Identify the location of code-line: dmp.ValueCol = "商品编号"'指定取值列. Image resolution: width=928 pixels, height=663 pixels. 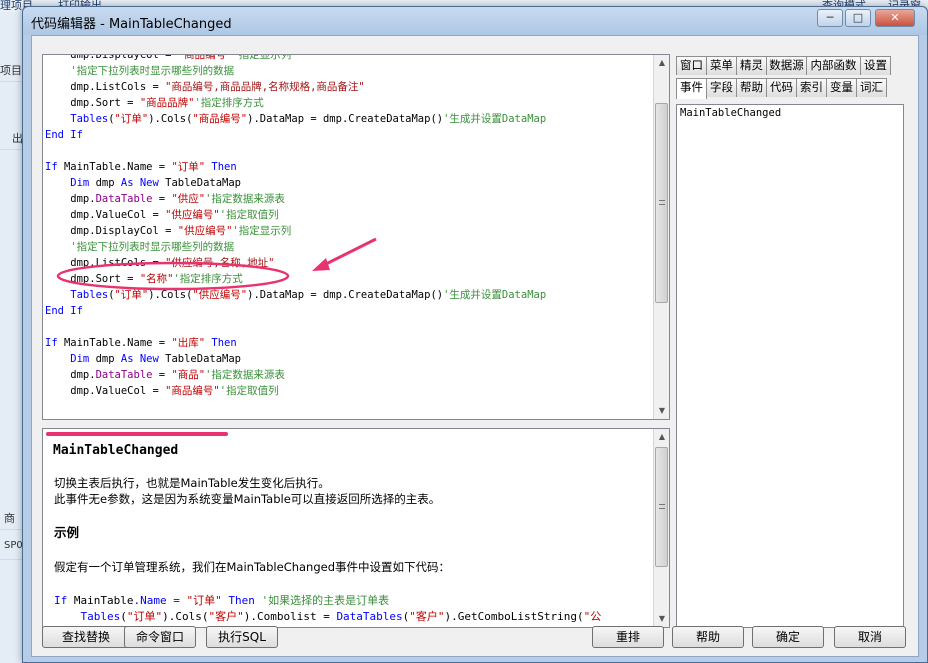
(161, 391).